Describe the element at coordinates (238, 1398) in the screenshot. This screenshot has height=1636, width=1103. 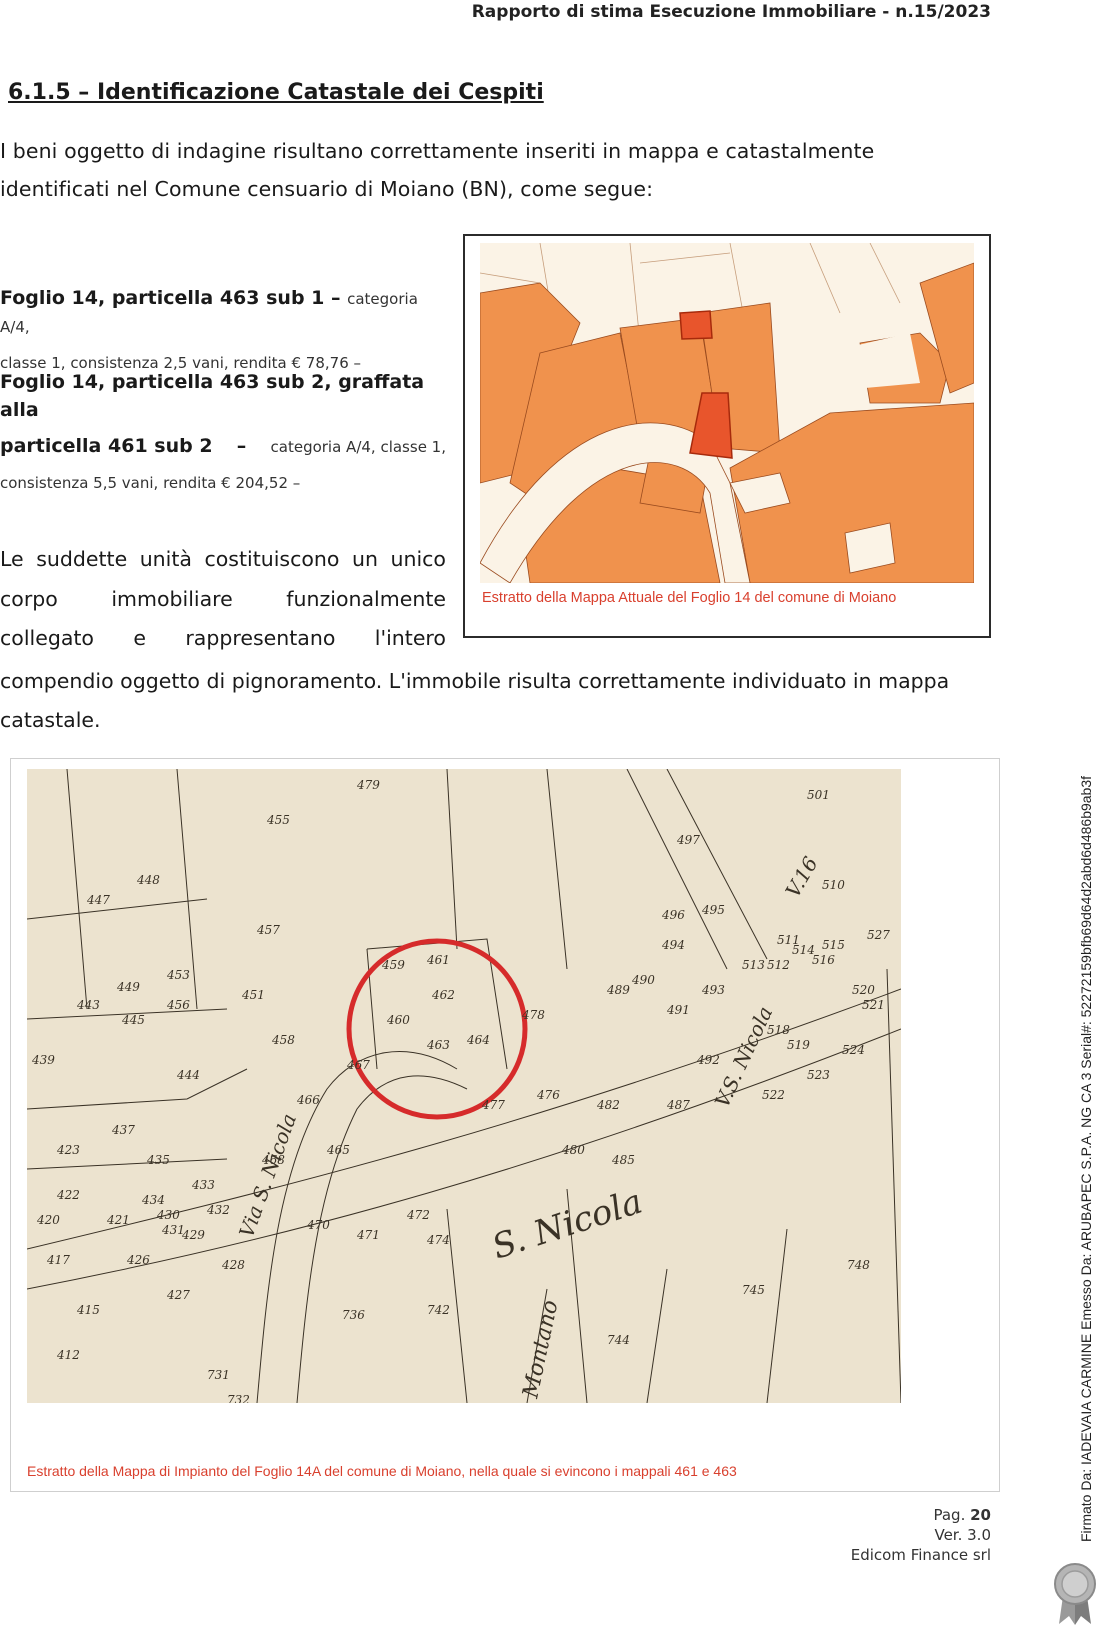
I see `parcel-label: 732` at that location.